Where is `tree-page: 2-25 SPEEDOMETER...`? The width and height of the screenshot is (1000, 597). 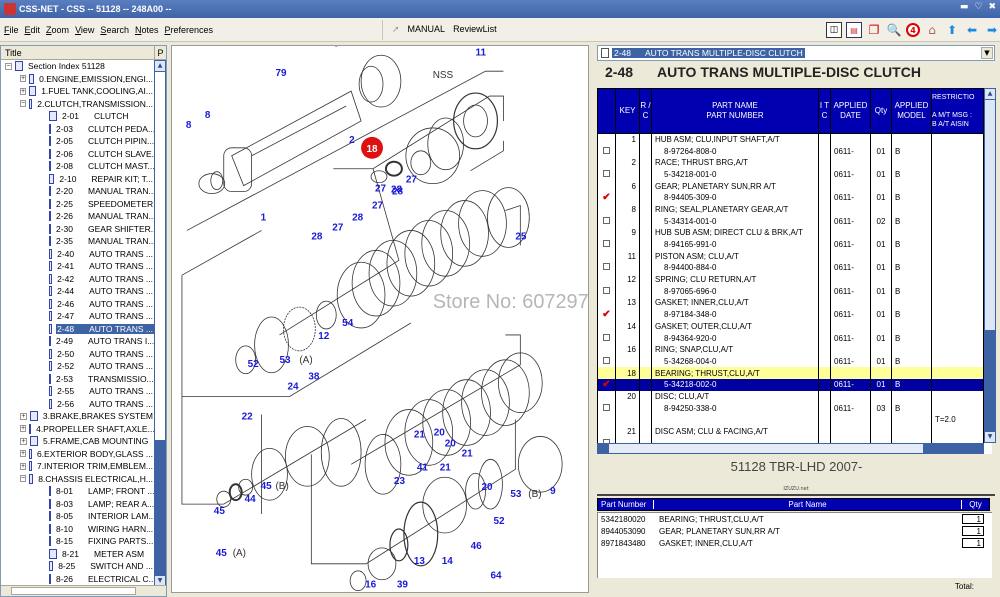 tree-page: 2-25 SPEEDOMETER... is located at coordinates (77, 204).